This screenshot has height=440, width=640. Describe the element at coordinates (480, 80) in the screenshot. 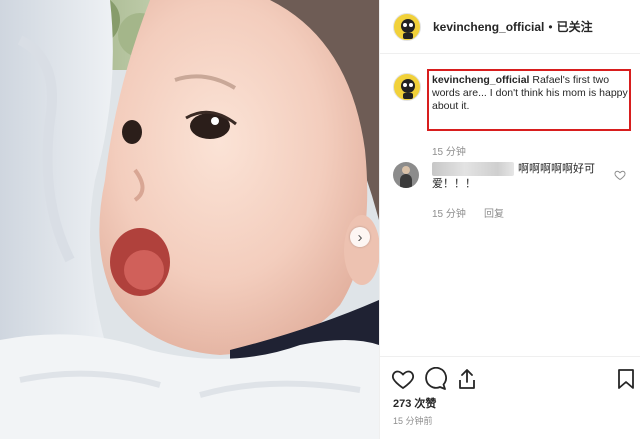

I see `caption-username: kevincheng_official` at that location.